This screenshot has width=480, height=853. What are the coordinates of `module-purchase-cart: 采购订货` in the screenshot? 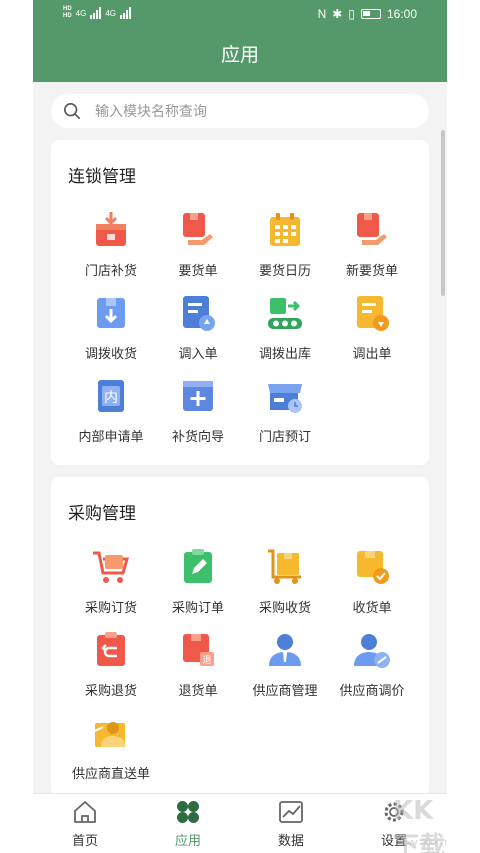 It's located at (111, 581).